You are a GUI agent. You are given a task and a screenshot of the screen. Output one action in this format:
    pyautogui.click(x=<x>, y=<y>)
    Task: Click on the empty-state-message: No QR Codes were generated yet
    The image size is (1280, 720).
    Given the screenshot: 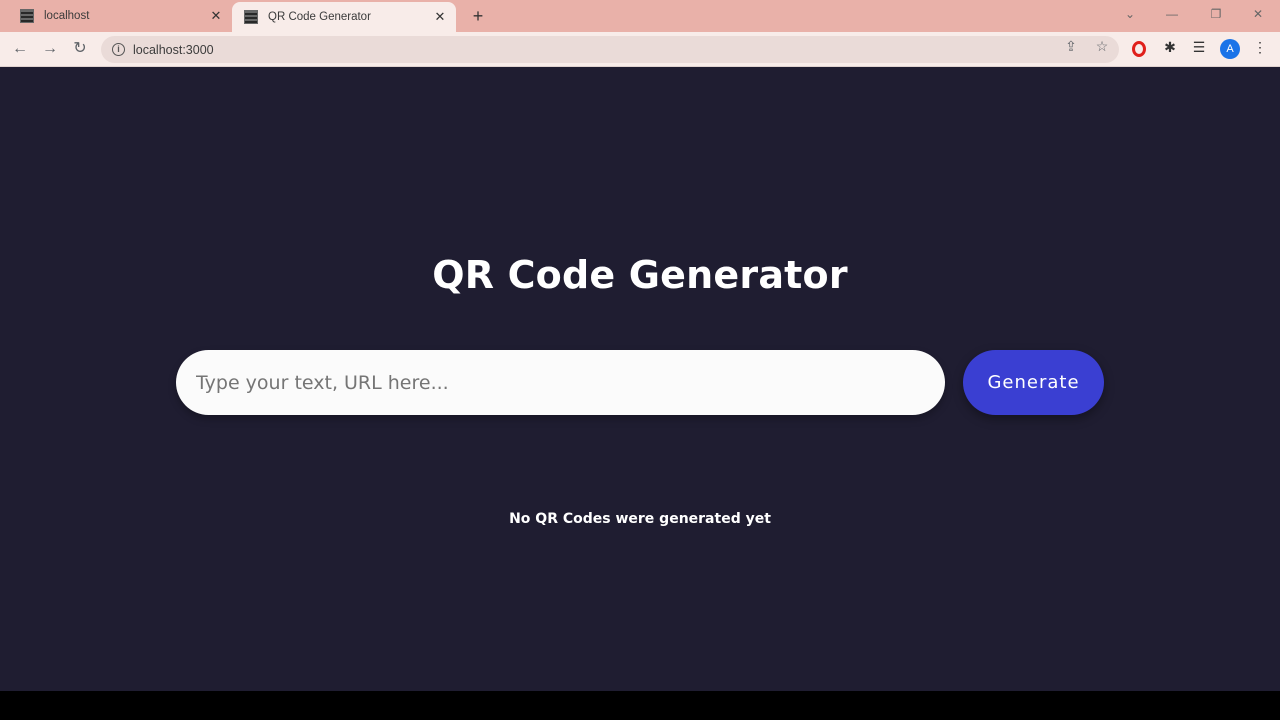 What is the action you would take?
    pyautogui.click(x=640, y=519)
    